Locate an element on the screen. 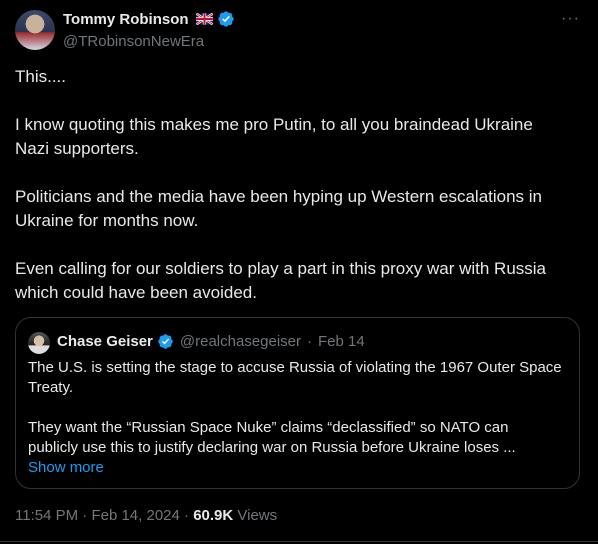 The height and width of the screenshot is (544, 598). more-options-icon: ··· is located at coordinates (570, 19).